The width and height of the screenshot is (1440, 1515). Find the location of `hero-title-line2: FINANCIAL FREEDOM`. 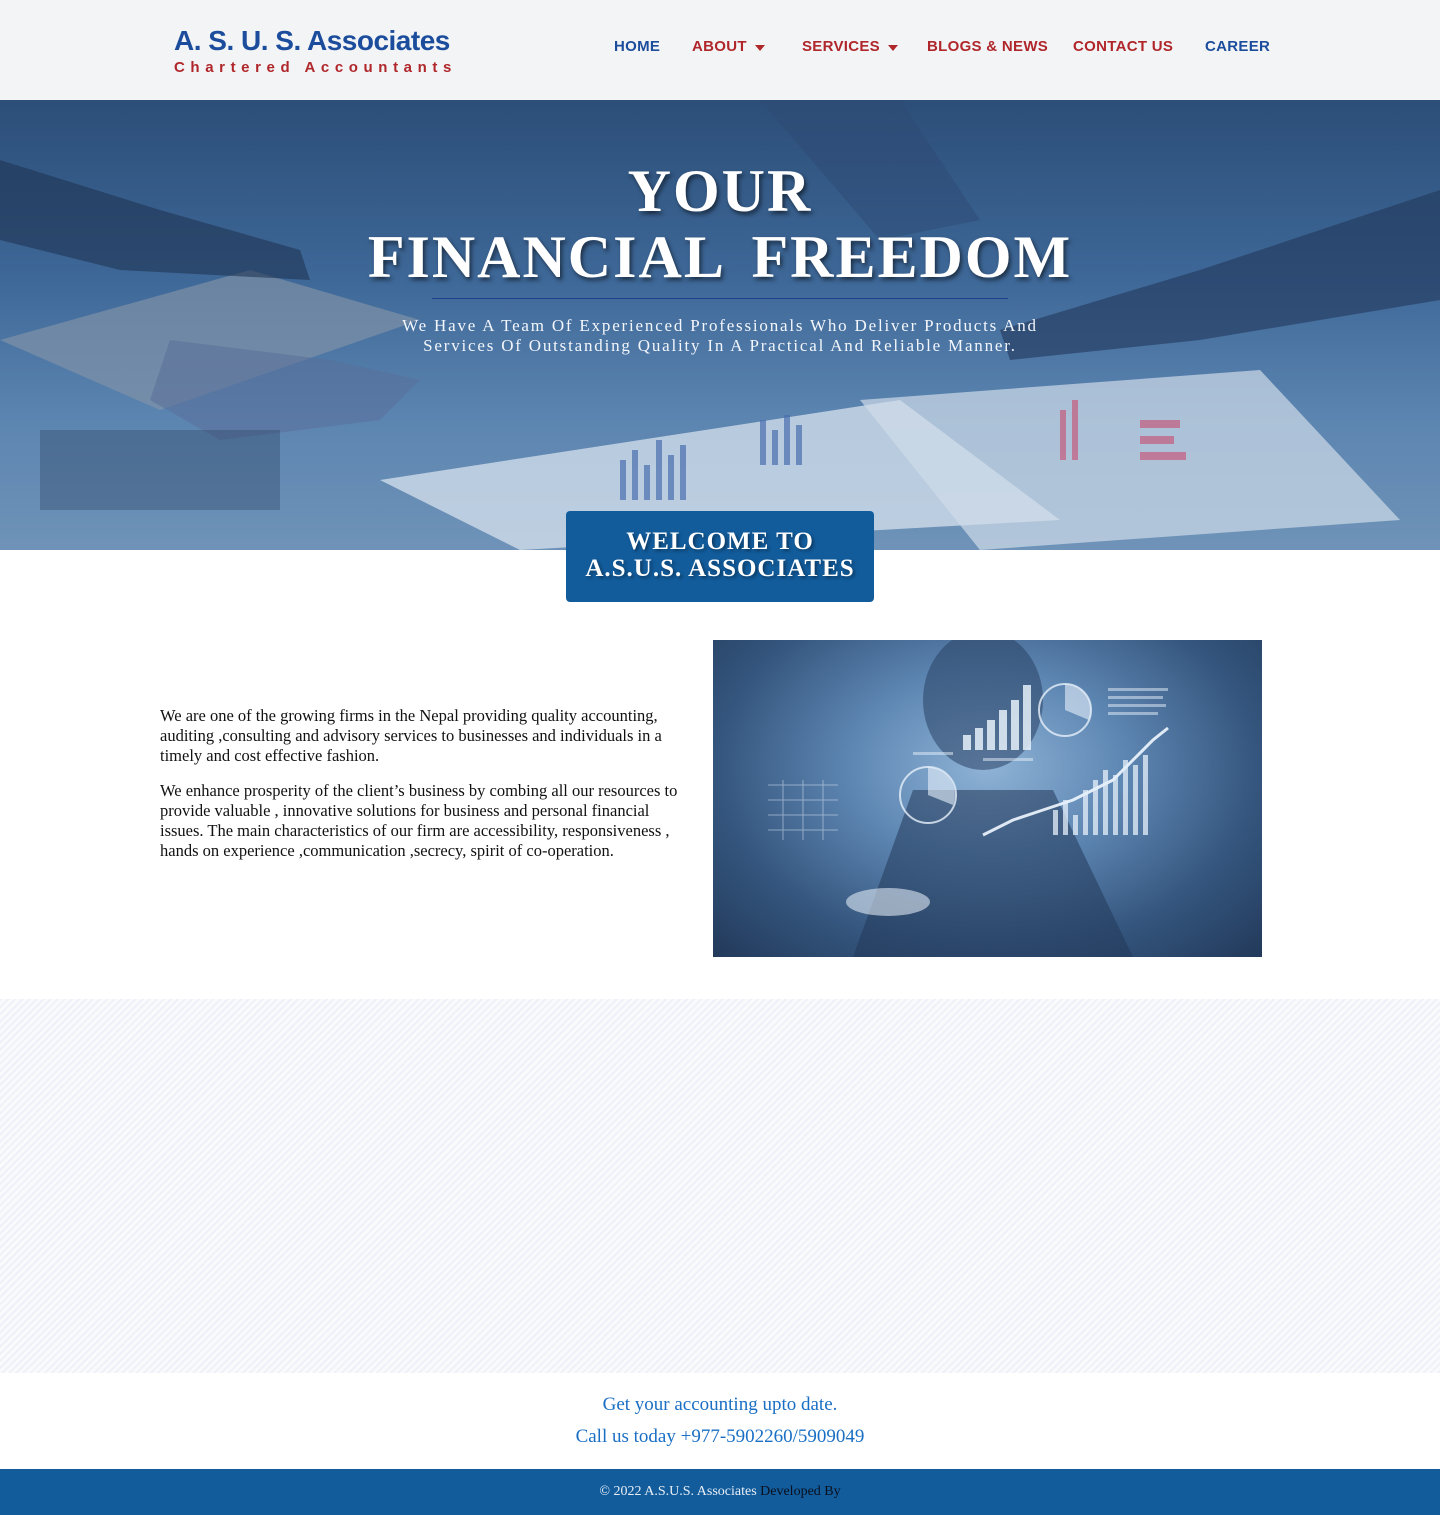

hero-title-line2: FINANCIAL FREEDOM is located at coordinates (720, 257).